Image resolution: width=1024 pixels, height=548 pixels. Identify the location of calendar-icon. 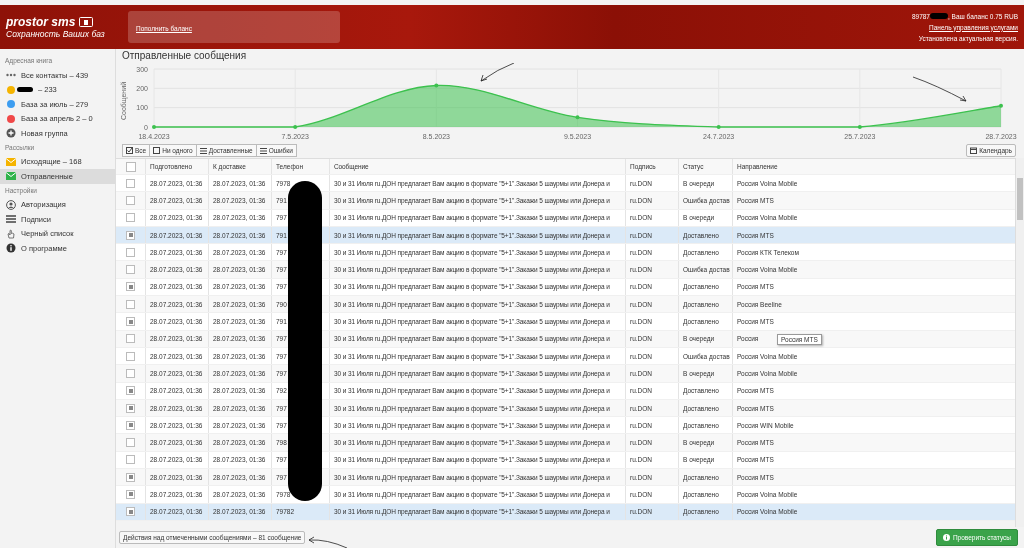
(974, 150).